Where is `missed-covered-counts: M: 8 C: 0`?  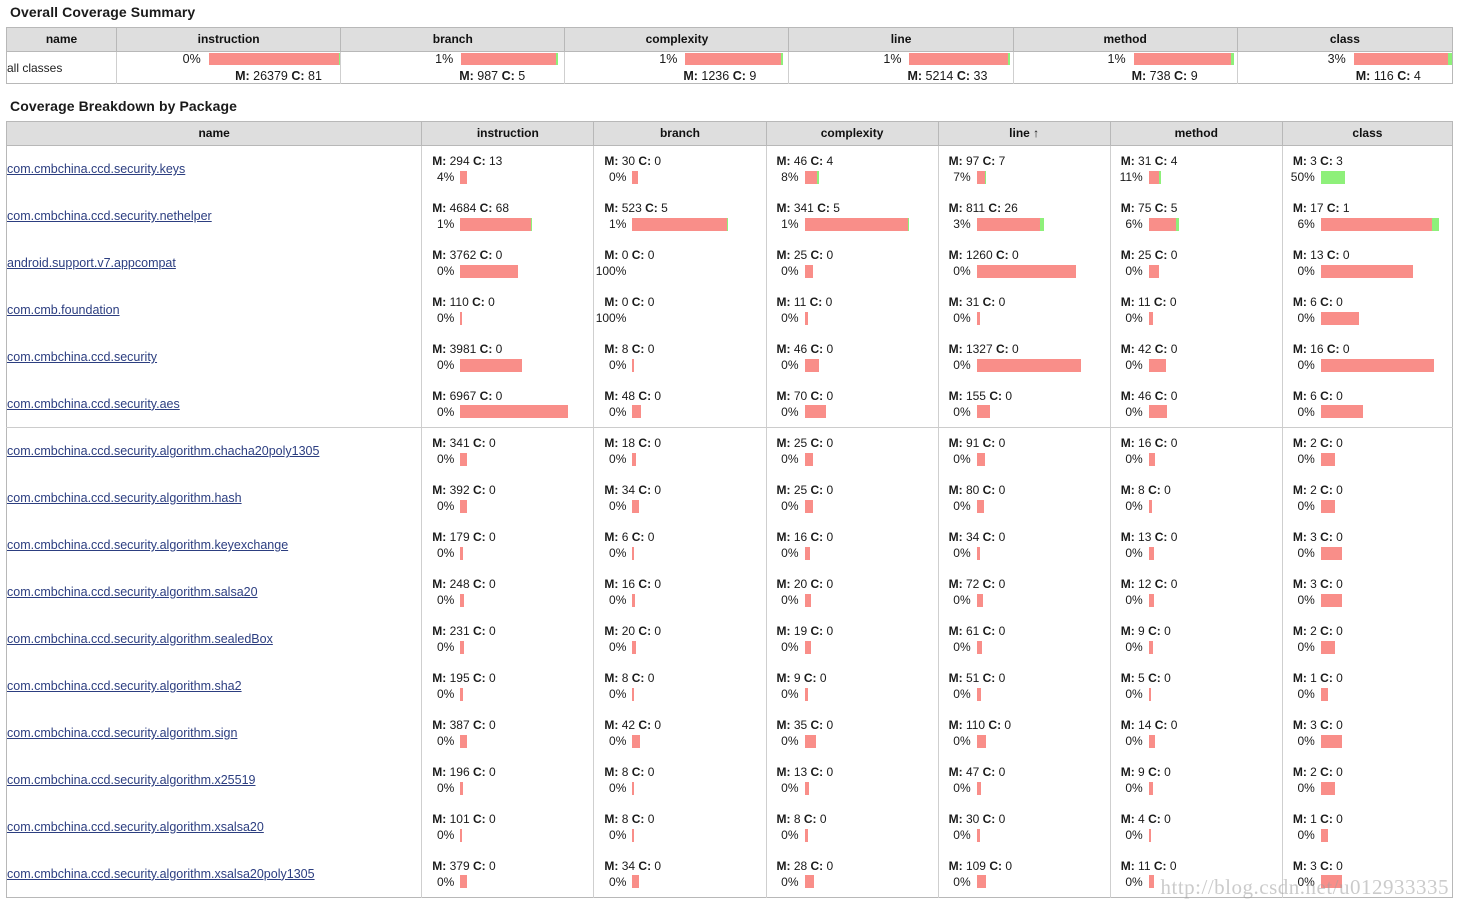 missed-covered-counts: M: 8 C: 0 is located at coordinates (801, 819).